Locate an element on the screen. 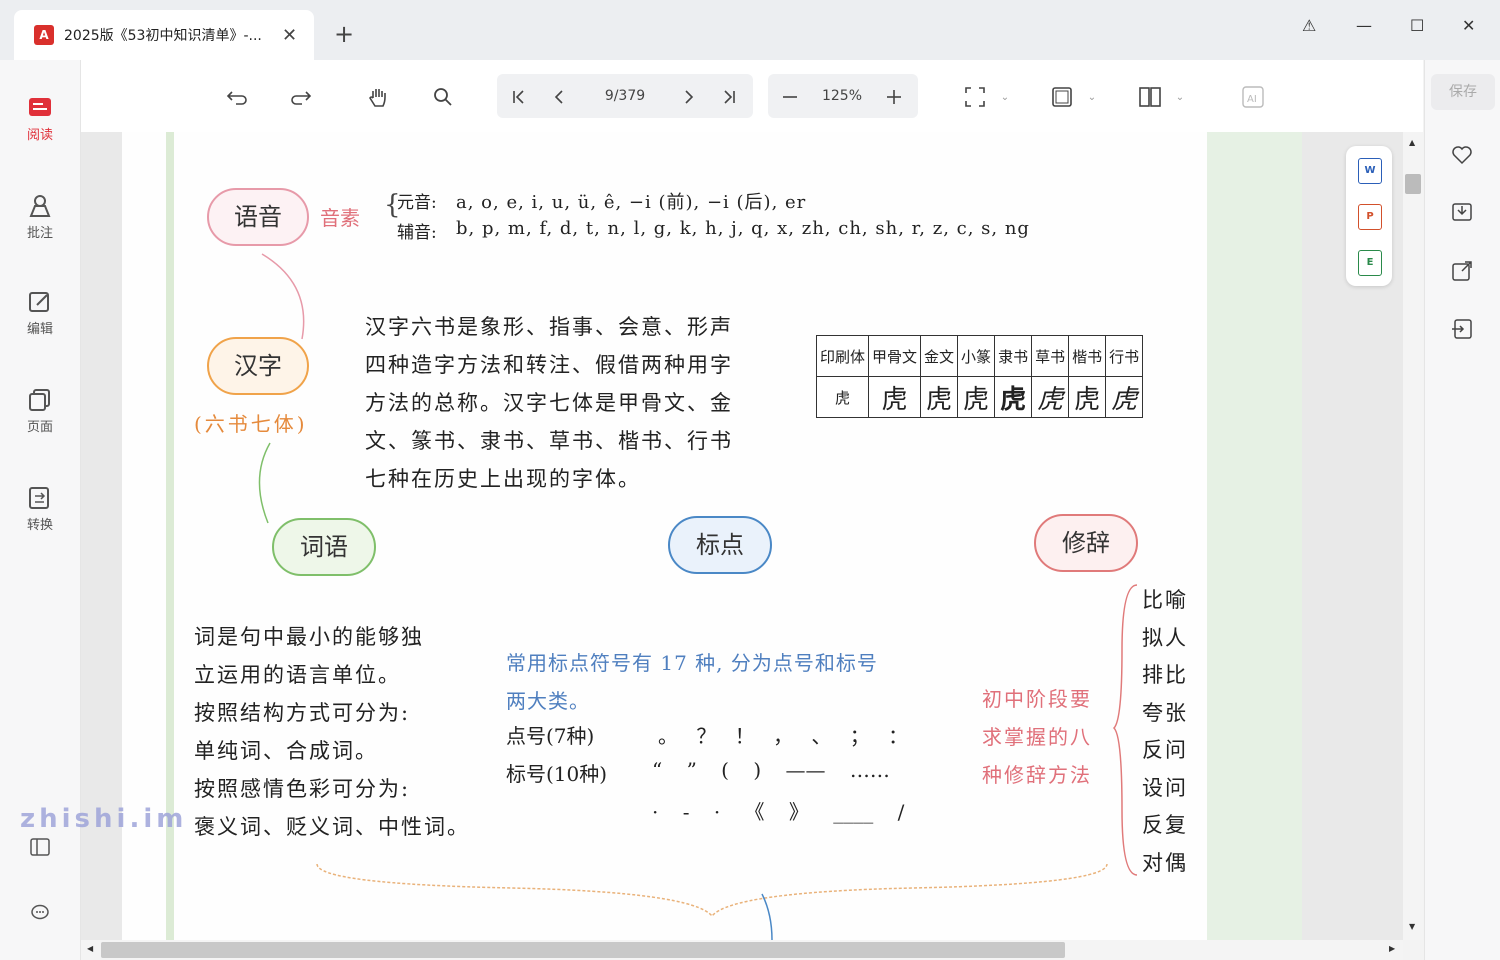  maximize-button: ☐ is located at coordinates (1417, 25).